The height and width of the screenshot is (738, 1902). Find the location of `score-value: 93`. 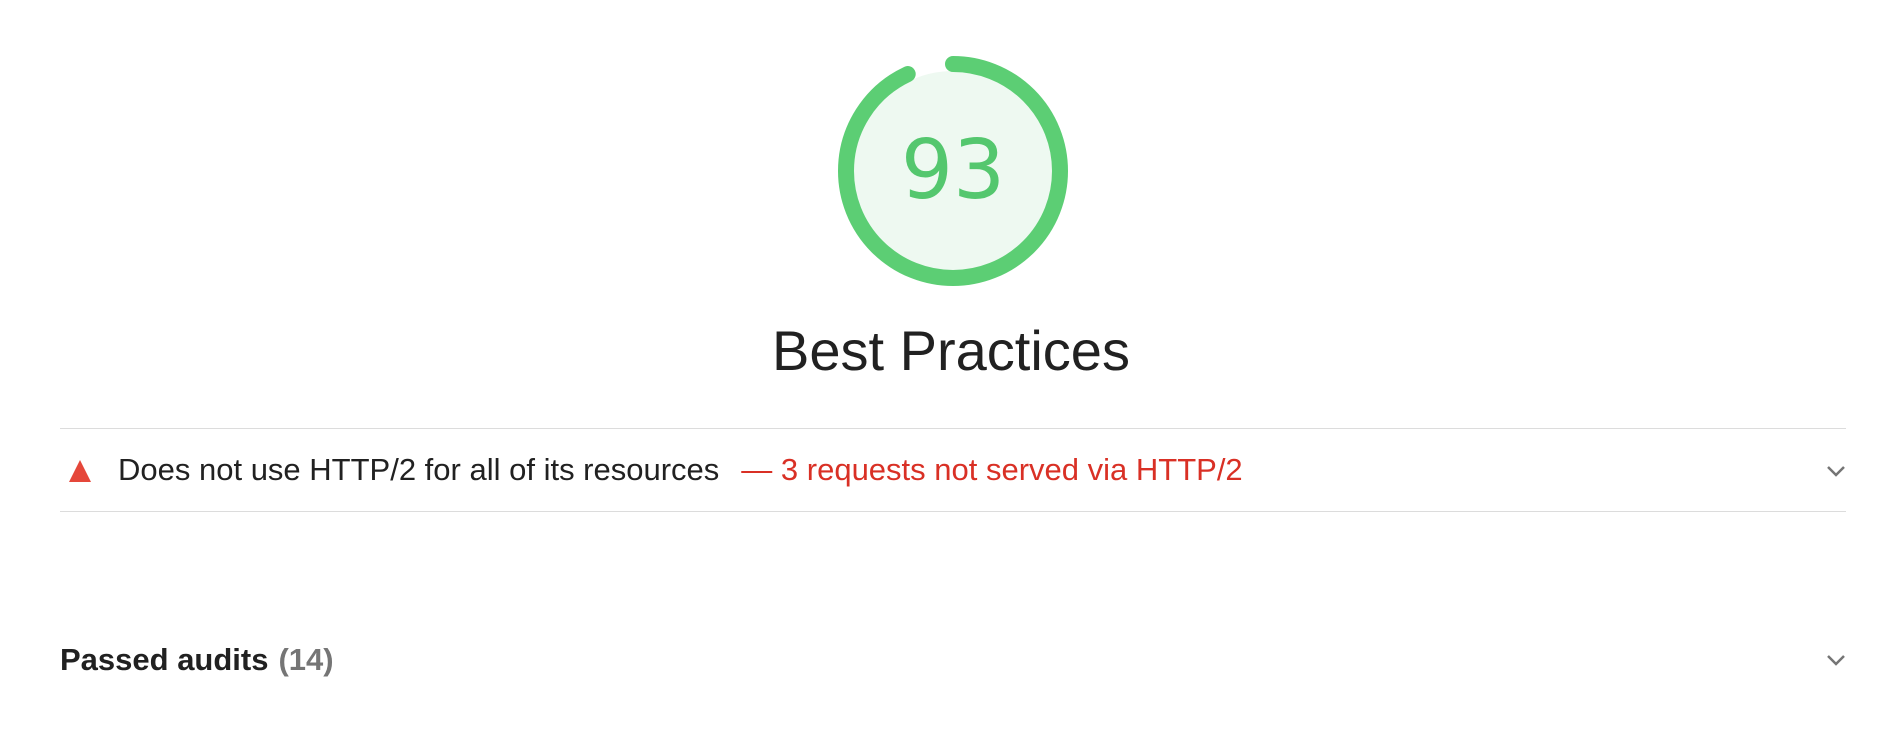

score-value: 93 is located at coordinates (953, 170).